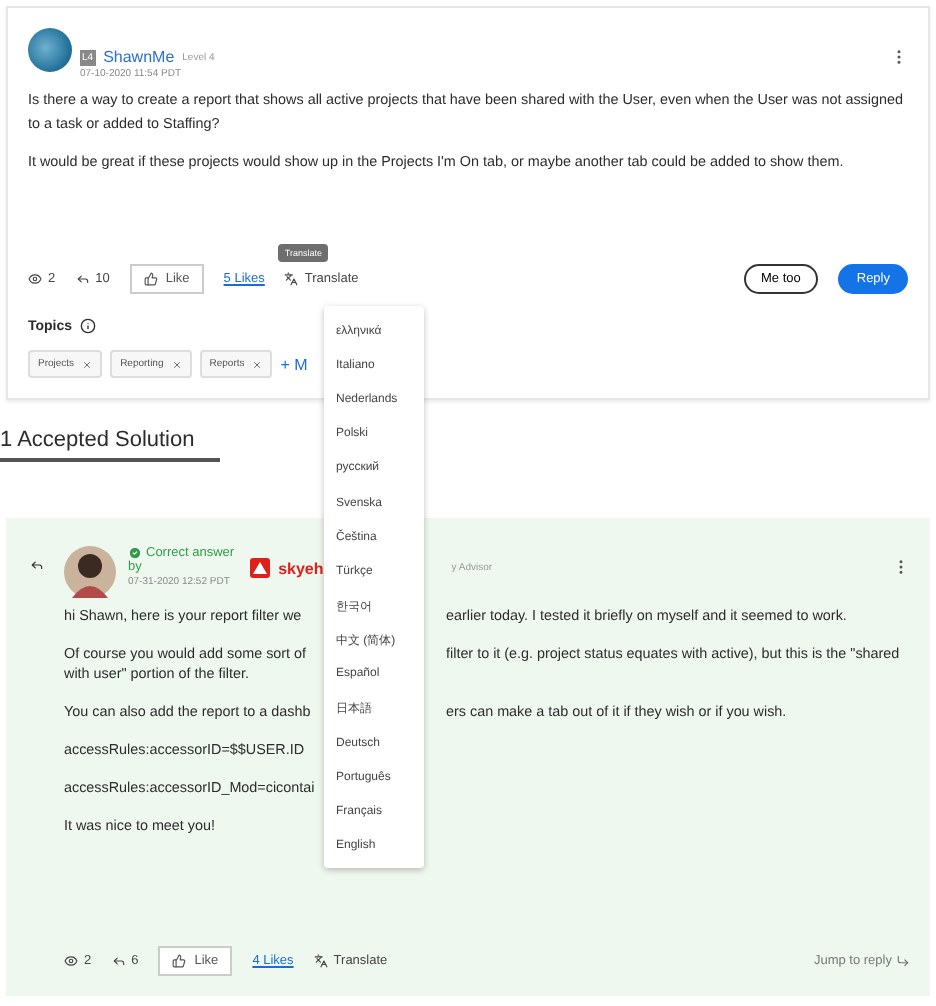  What do you see at coordinates (260, 568) in the screenshot?
I see `logo-icon` at bounding box center [260, 568].